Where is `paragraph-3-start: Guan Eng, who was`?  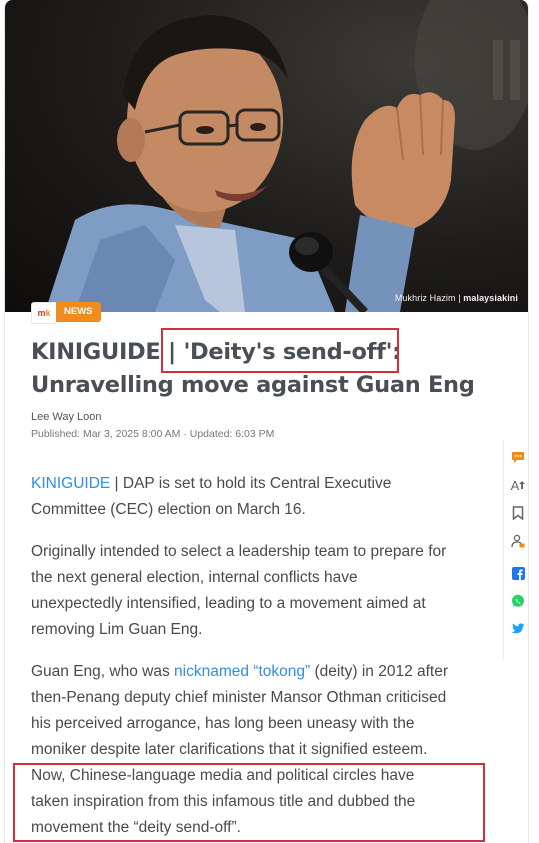
paragraph-3-start: Guan Eng, who was is located at coordinates (103, 671).